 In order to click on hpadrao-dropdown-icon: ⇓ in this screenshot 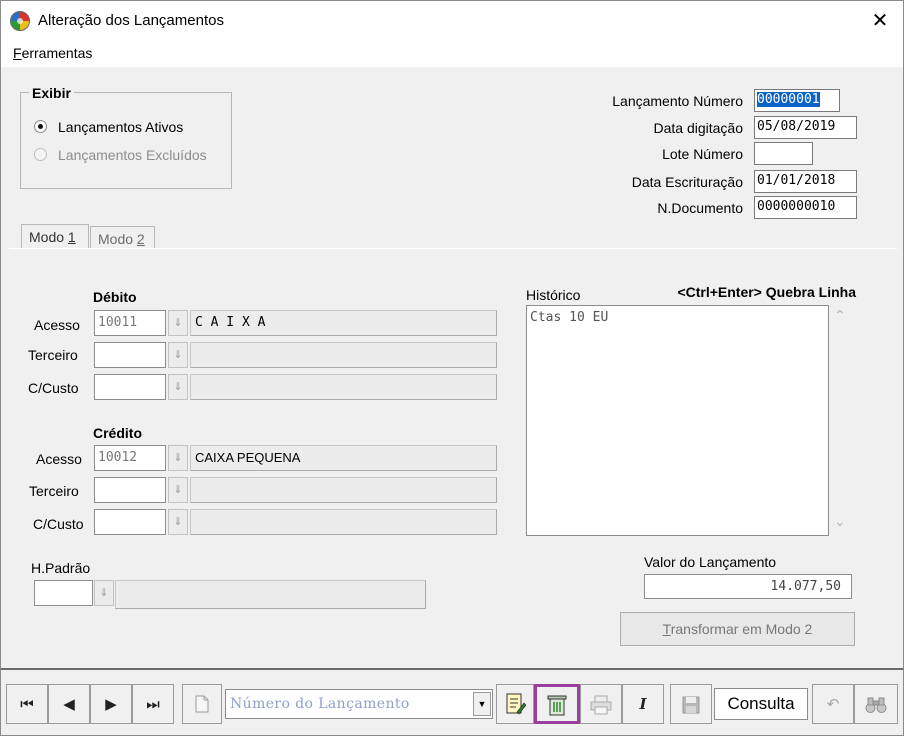, I will do `click(104, 593)`.